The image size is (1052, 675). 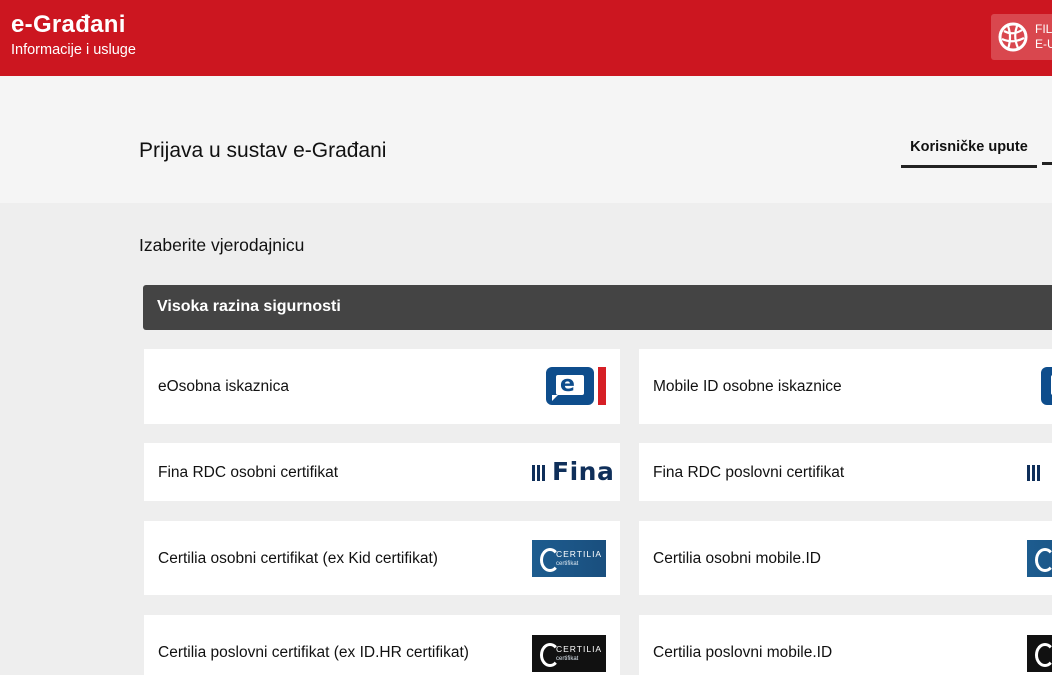 I want to click on section-label: Izaberite vjerodajnicu, so click(x=222, y=245).